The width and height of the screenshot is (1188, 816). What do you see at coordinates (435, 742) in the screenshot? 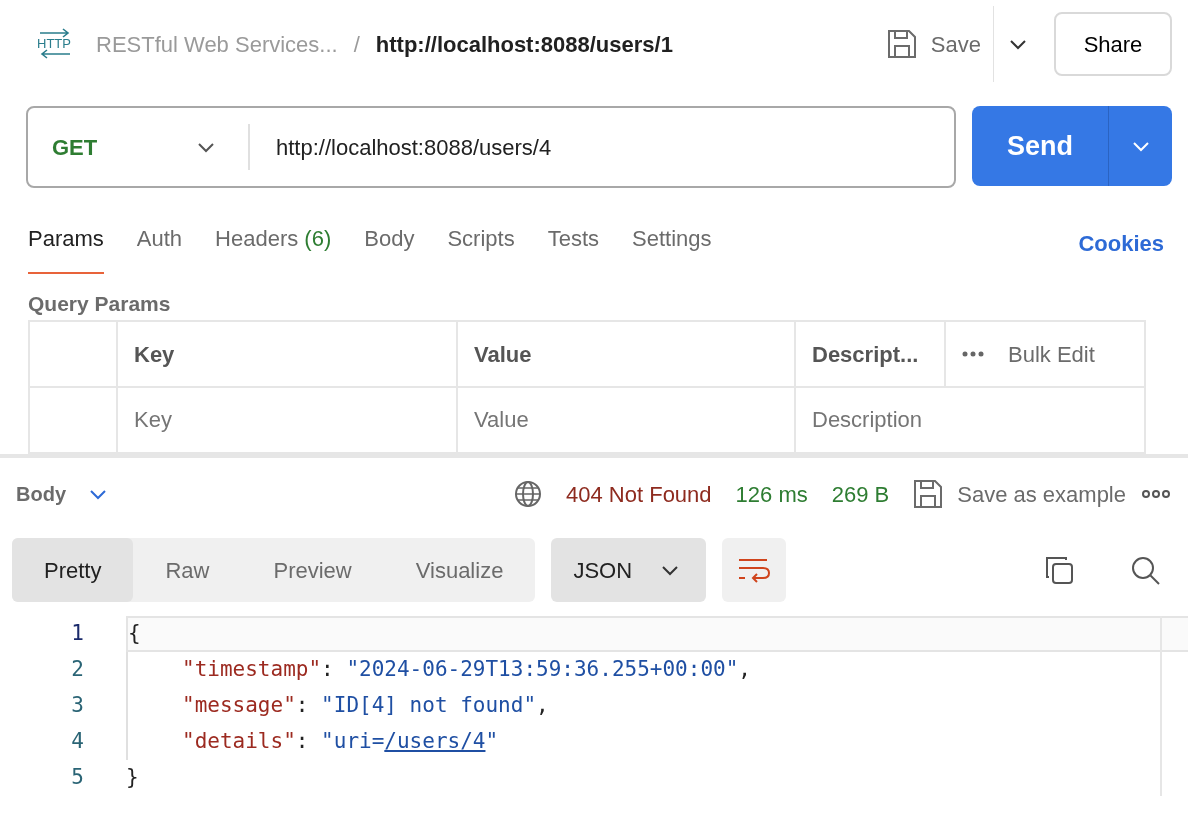
I see `uri-link: /users/4` at bounding box center [435, 742].